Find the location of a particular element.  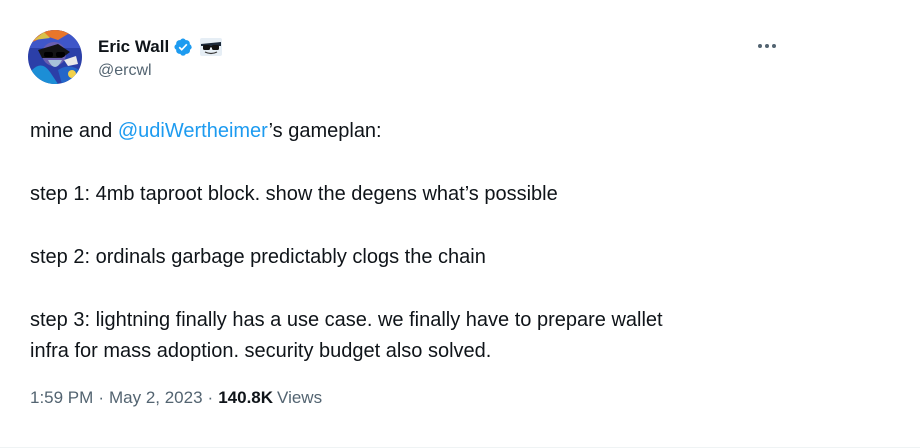

author-info: Eric Wall @ercwl is located at coordinates (160, 55).